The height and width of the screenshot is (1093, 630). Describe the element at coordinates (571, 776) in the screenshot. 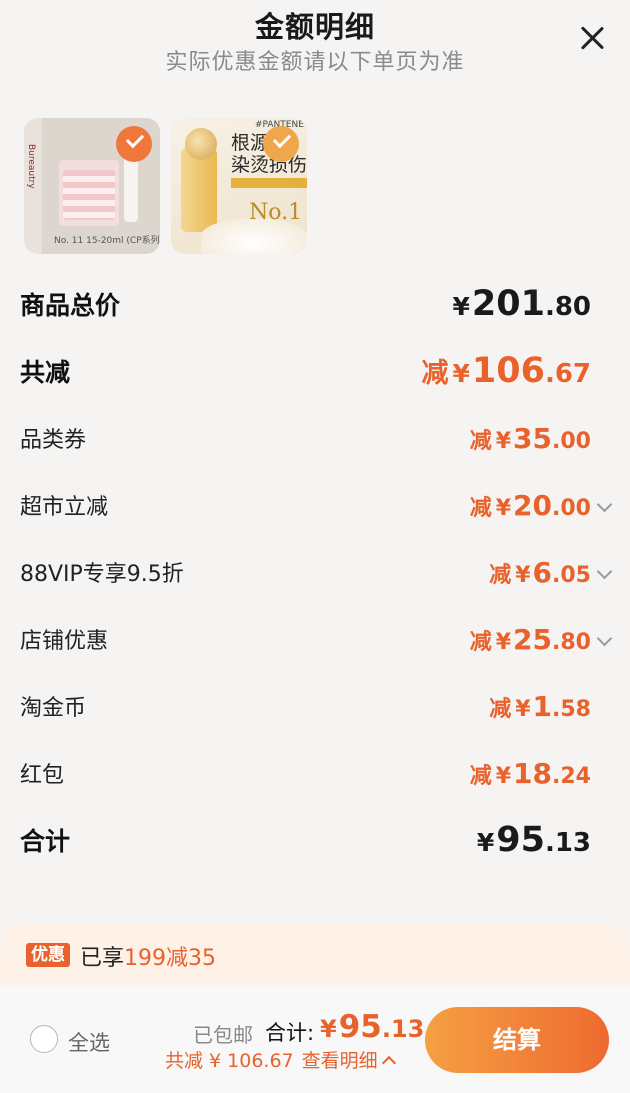

I see `amount-decimal: .24` at that location.